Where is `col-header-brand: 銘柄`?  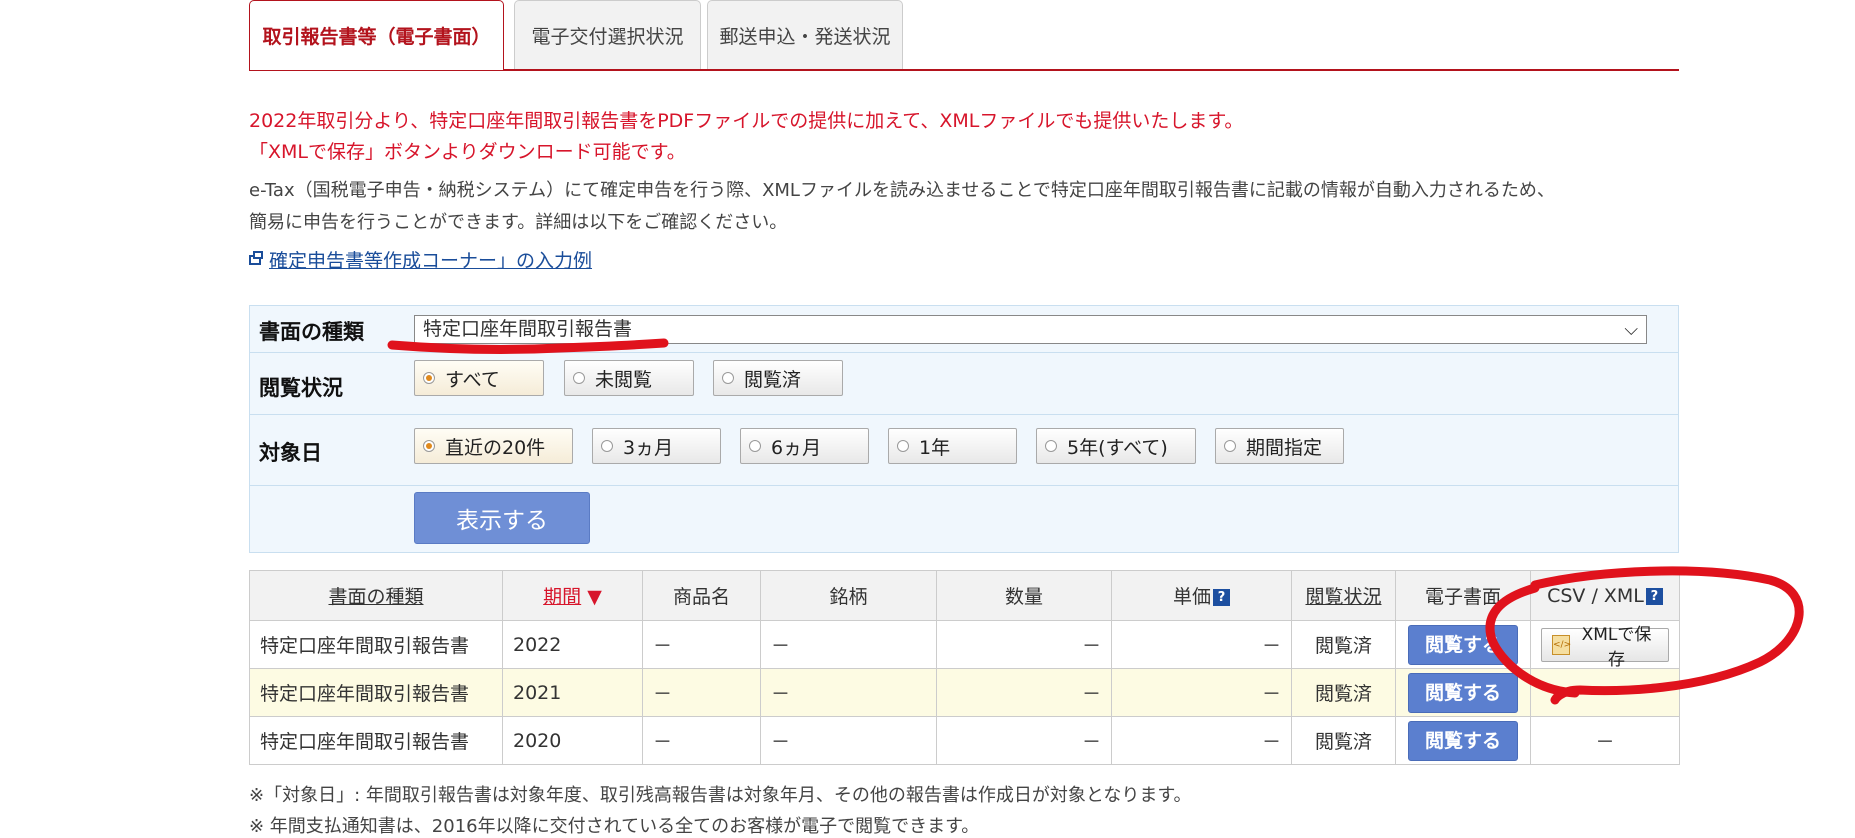 col-header-brand: 銘柄 is located at coordinates (848, 595).